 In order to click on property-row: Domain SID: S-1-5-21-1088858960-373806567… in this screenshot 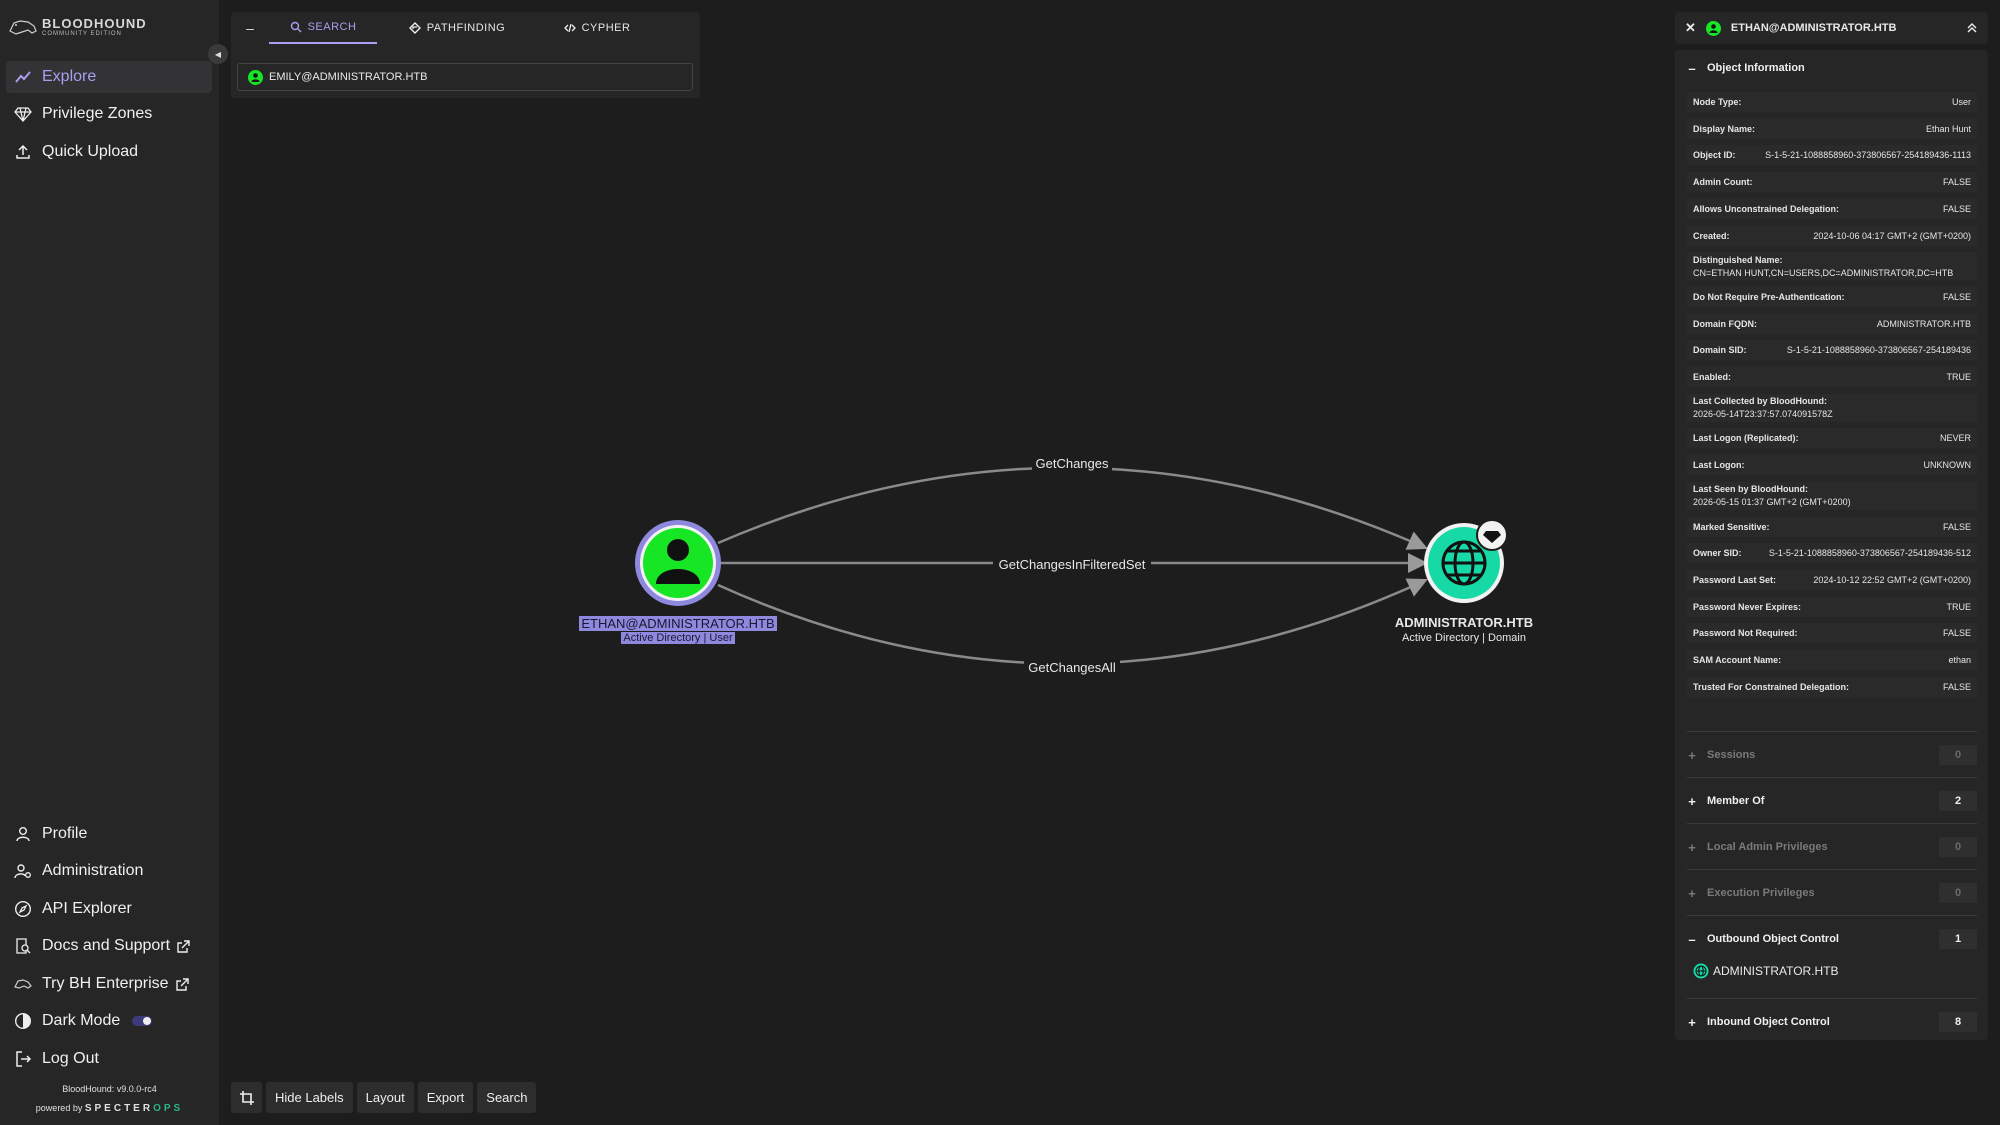, I will do `click(1832, 350)`.